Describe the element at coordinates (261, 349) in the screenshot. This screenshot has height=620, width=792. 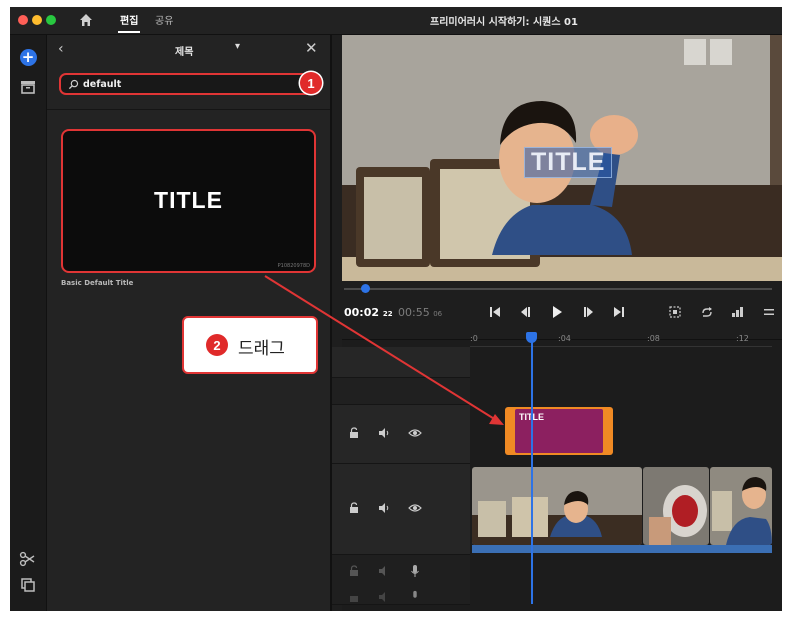
I see `drag-label: 드래그` at that location.